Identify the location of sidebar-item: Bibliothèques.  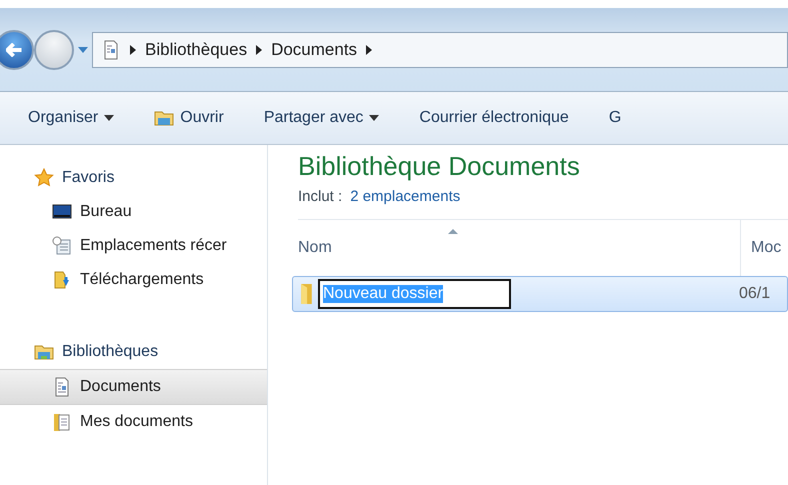
(133, 352).